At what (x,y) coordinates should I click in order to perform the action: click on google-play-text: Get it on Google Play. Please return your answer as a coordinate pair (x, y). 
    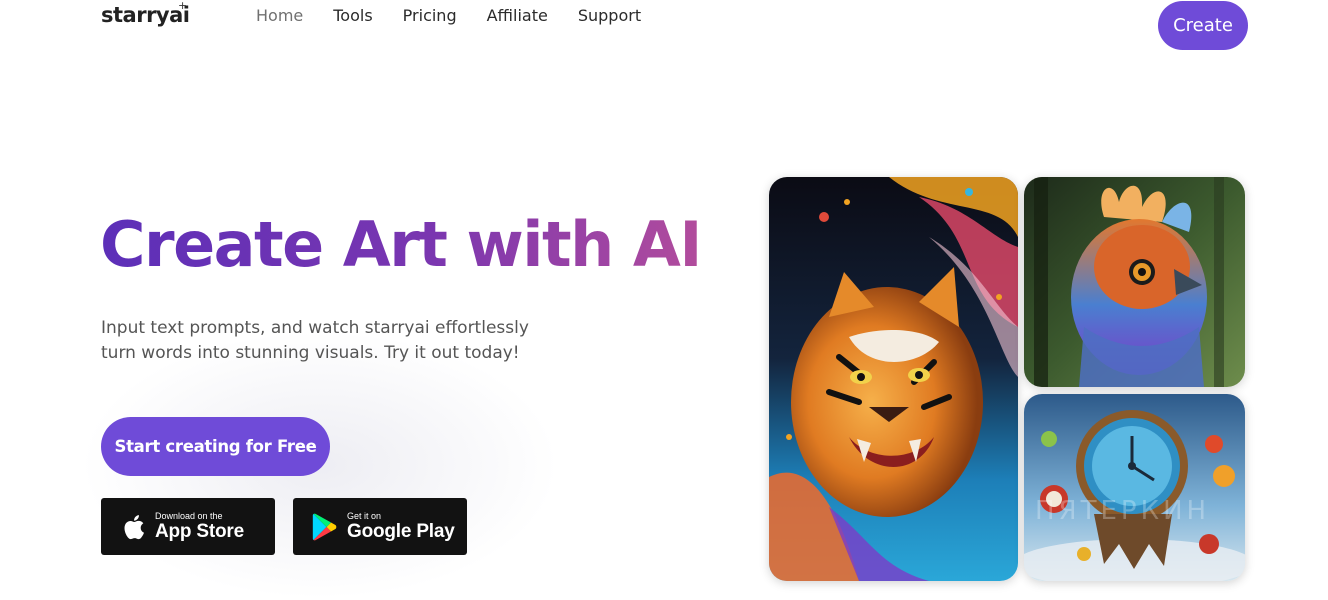
    Looking at the image, I should click on (401, 527).